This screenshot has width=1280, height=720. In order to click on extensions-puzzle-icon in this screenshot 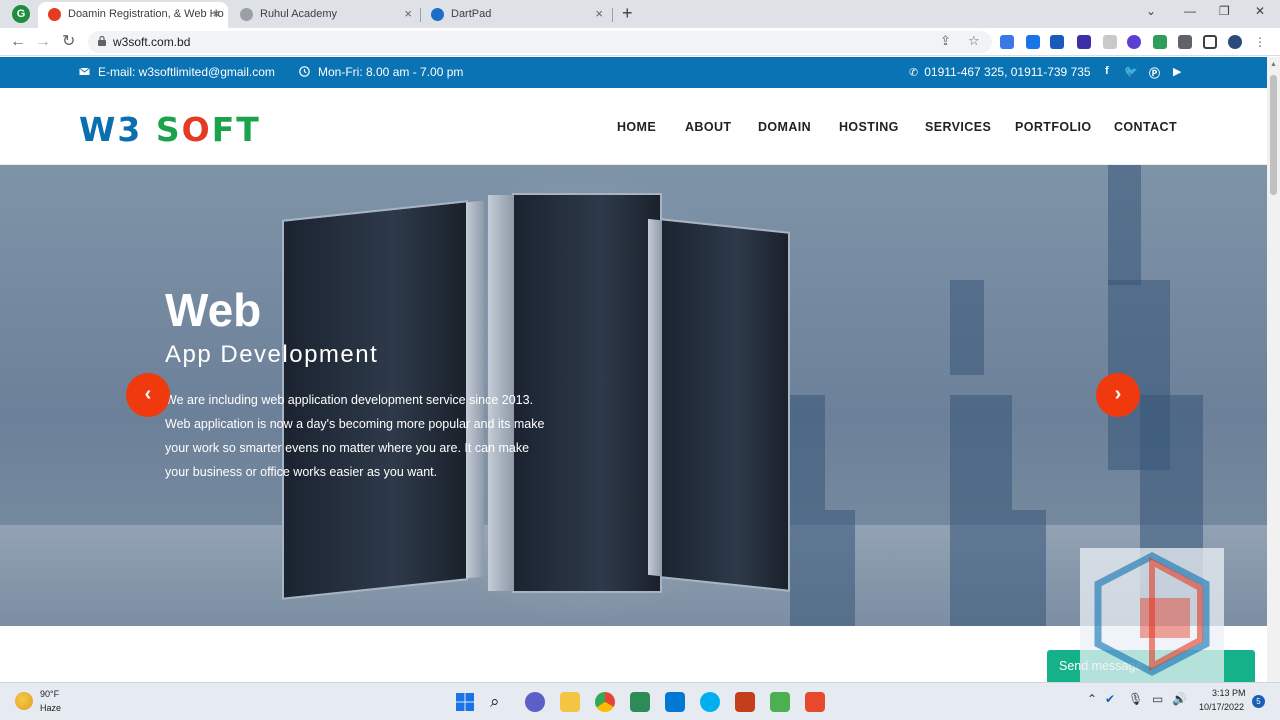, I will do `click(1185, 42)`.